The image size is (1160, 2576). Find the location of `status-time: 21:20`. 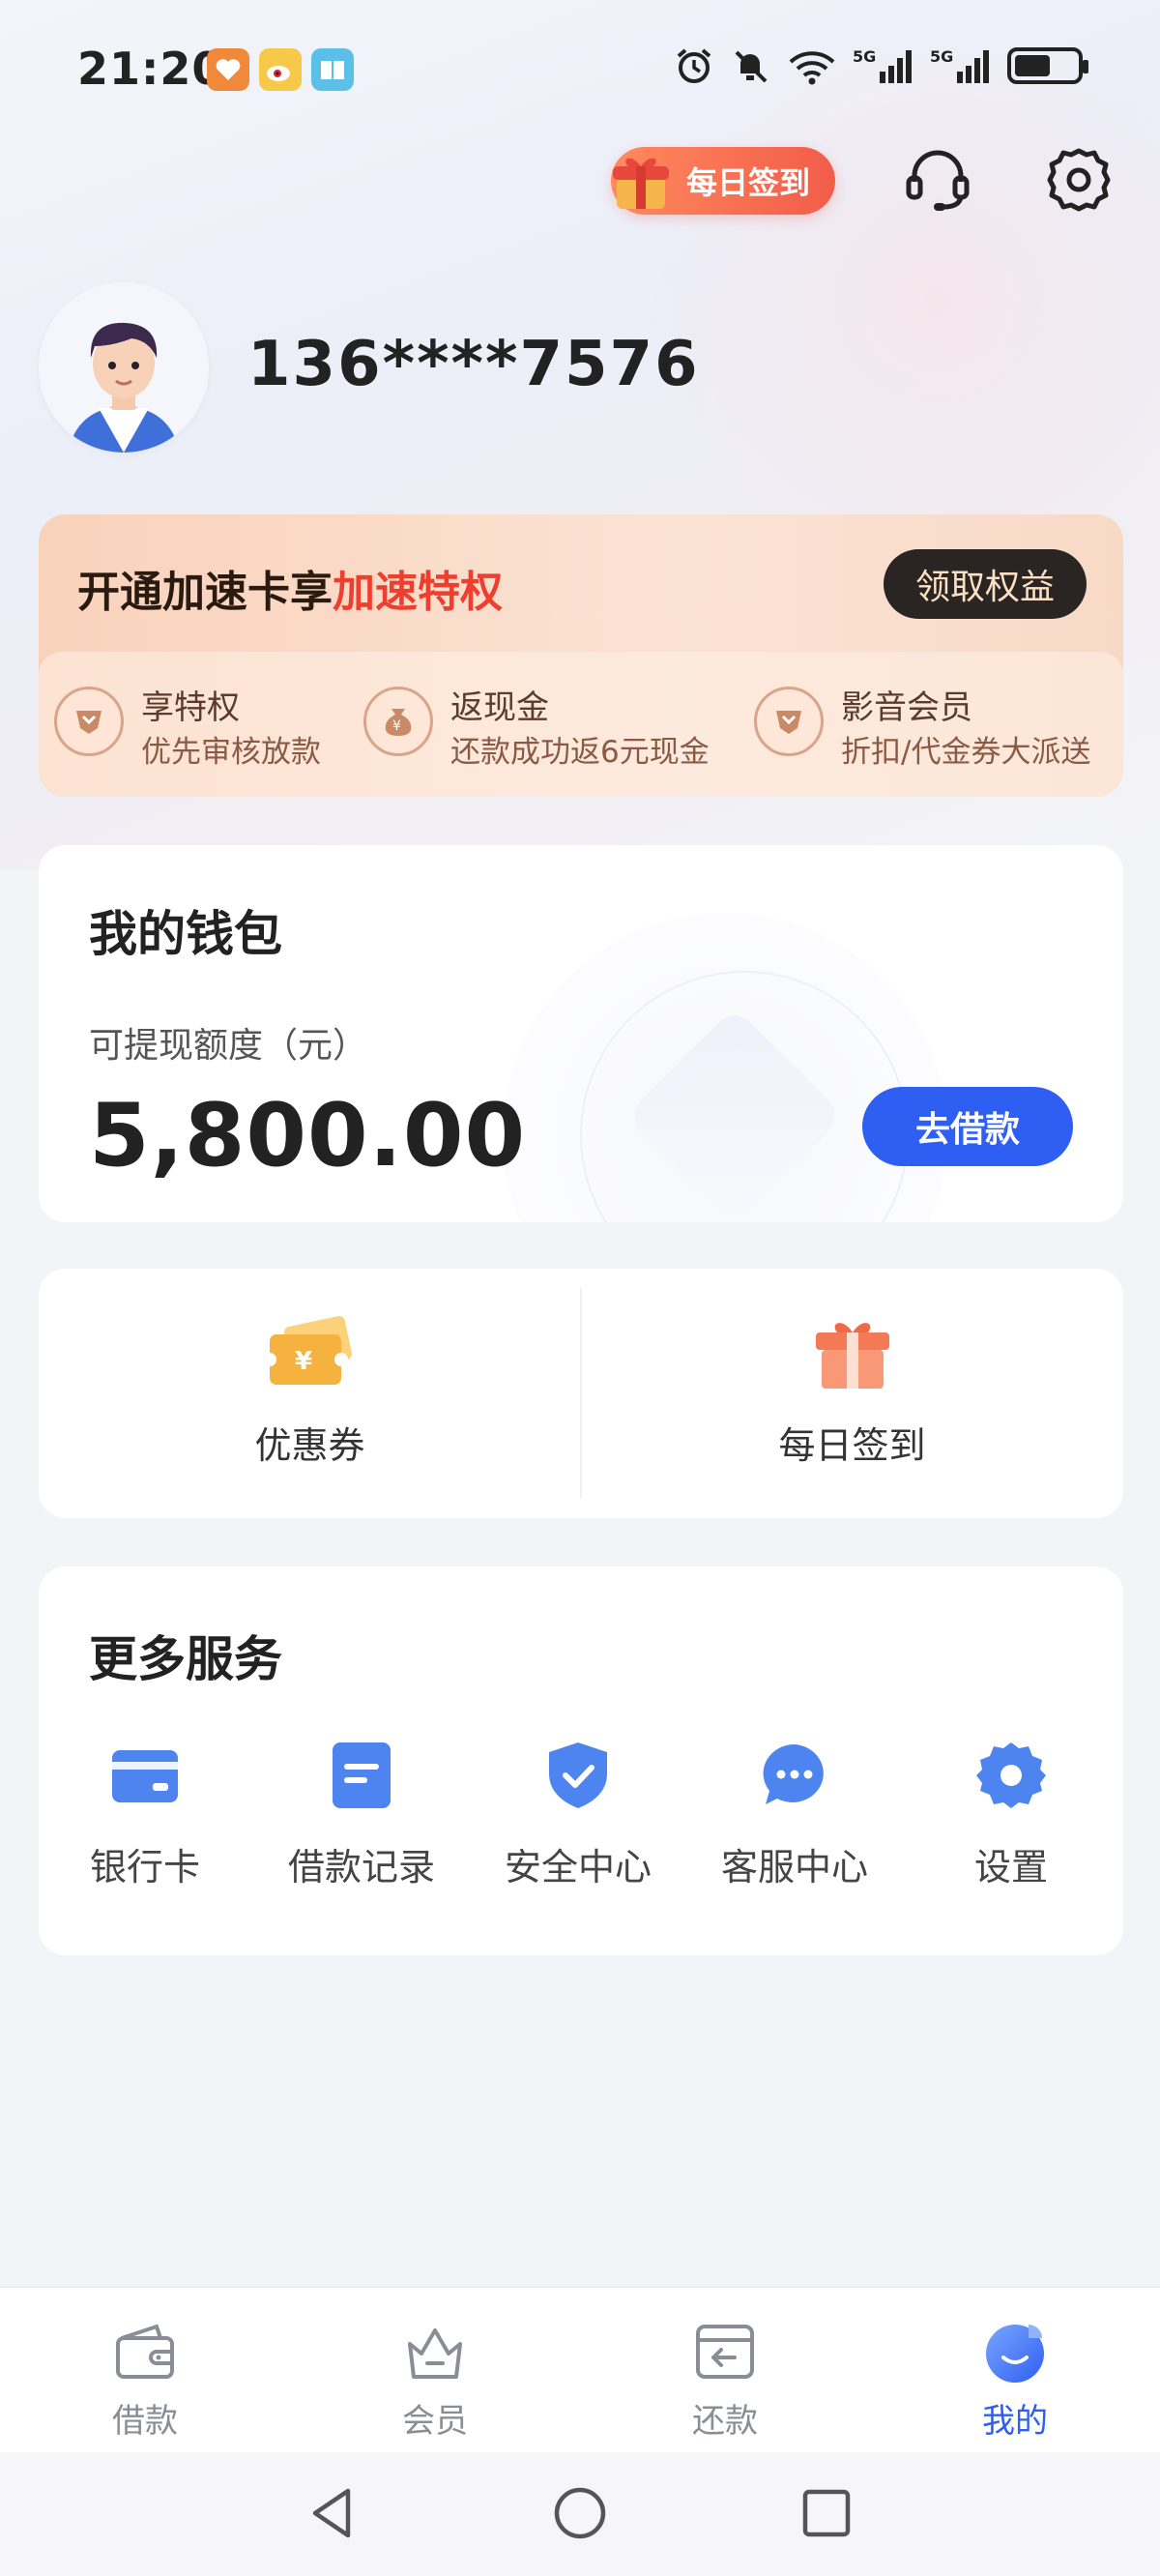

status-time: 21:20 is located at coordinates (151, 69).